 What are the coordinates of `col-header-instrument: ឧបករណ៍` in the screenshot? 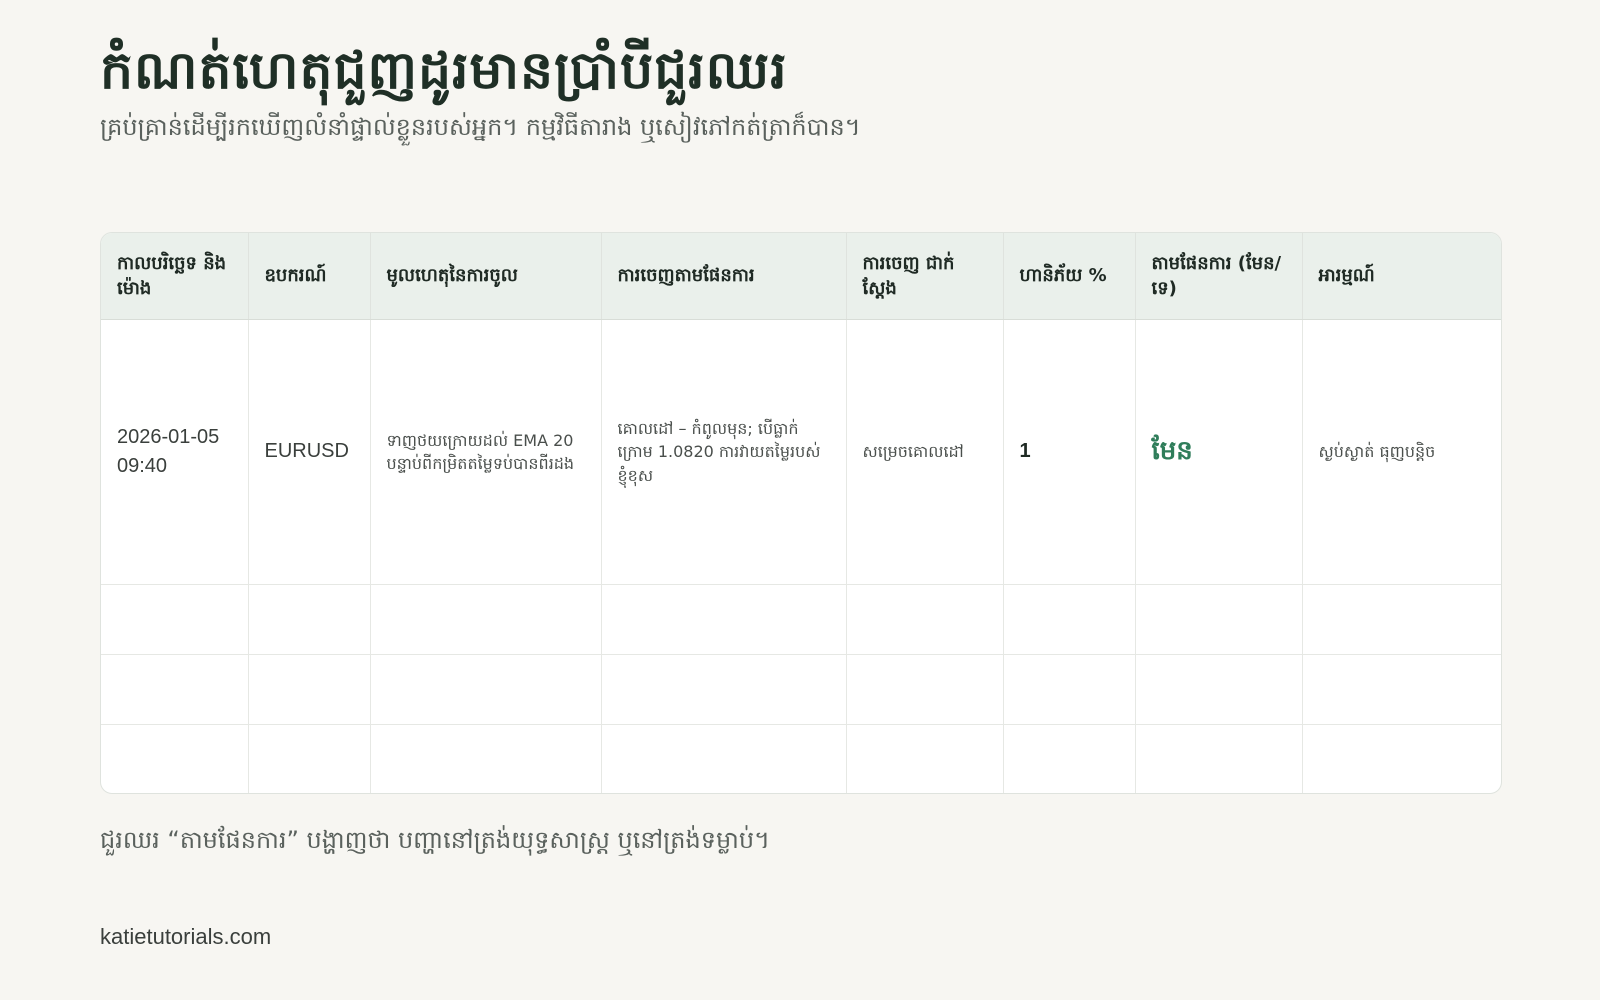 It's located at (309, 276).